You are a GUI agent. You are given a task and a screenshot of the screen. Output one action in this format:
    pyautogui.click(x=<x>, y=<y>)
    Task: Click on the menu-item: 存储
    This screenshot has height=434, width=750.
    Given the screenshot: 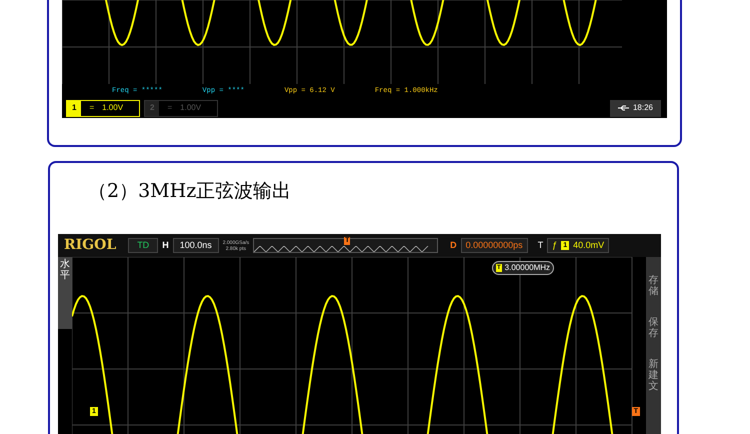 What is the action you would take?
    pyautogui.click(x=653, y=286)
    